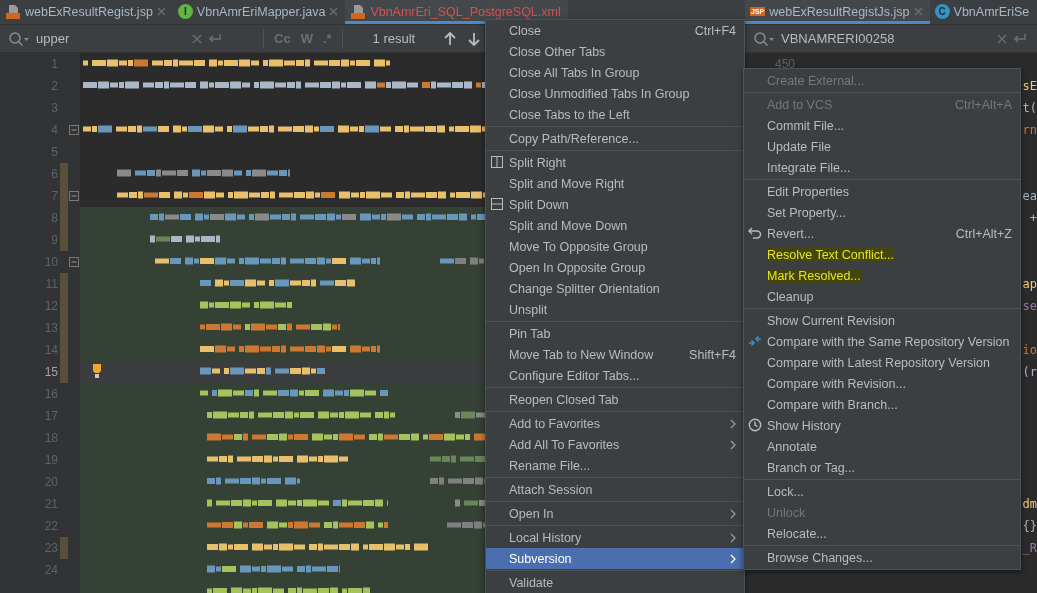 This screenshot has width=1037, height=593. What do you see at coordinates (615, 183) in the screenshot?
I see `menu-item: Split and Move Right` at bounding box center [615, 183].